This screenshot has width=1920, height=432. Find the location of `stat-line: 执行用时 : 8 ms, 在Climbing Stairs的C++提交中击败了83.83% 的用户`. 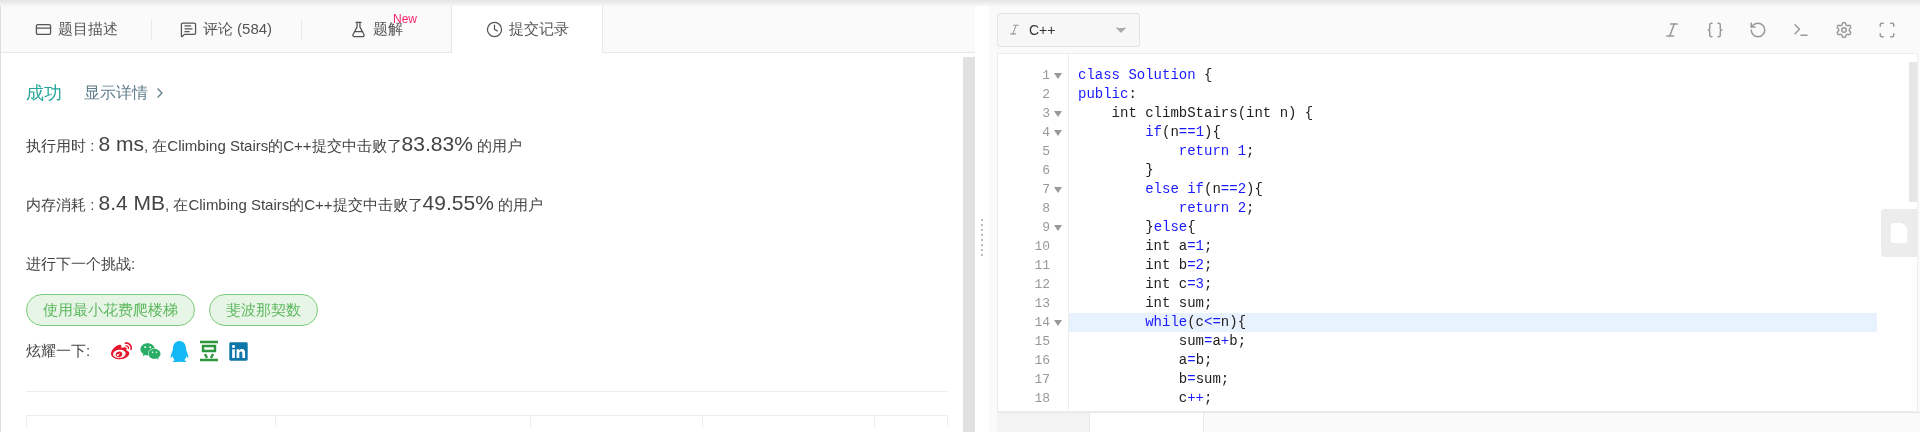

stat-line: 执行用时 : 8 ms, 在Climbing Stairs的C++提交中击败了83.83% 的用户 is located at coordinates (274, 144).